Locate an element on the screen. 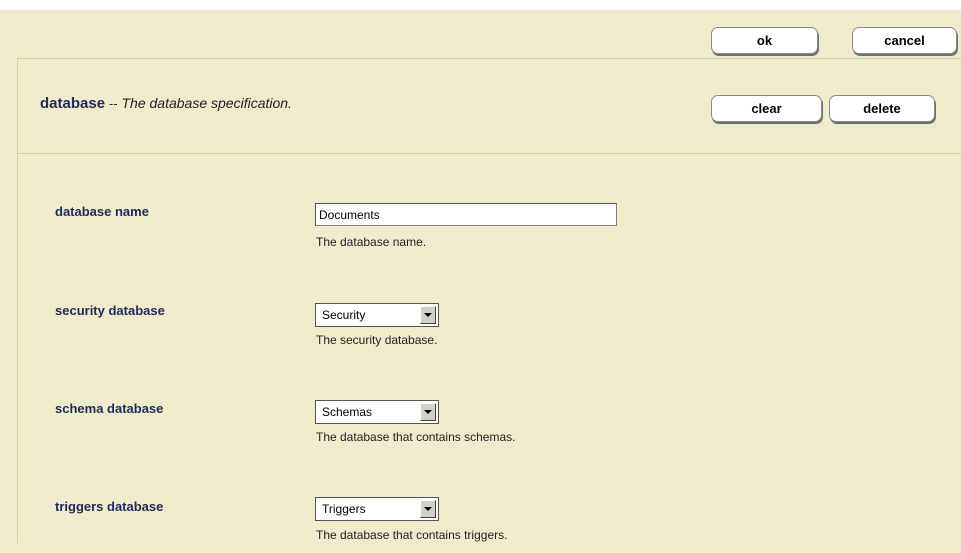 The height and width of the screenshot is (553, 961). triggers-database-help: The database that contains triggers. is located at coordinates (412, 535).